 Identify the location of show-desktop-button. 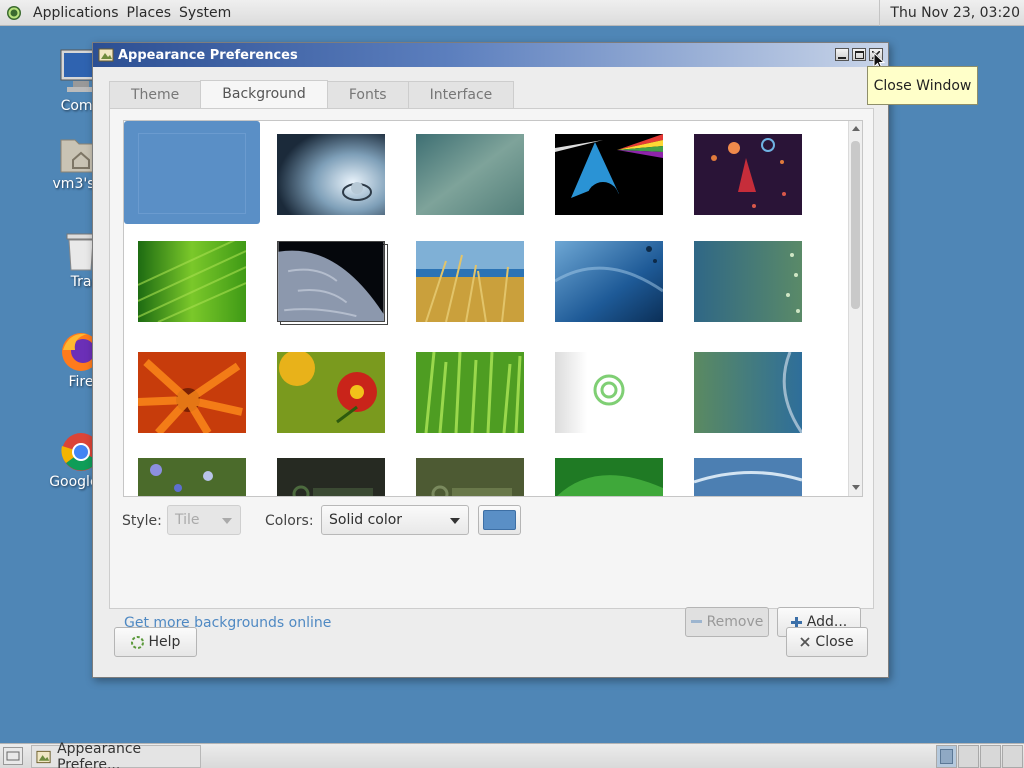
(13, 756).